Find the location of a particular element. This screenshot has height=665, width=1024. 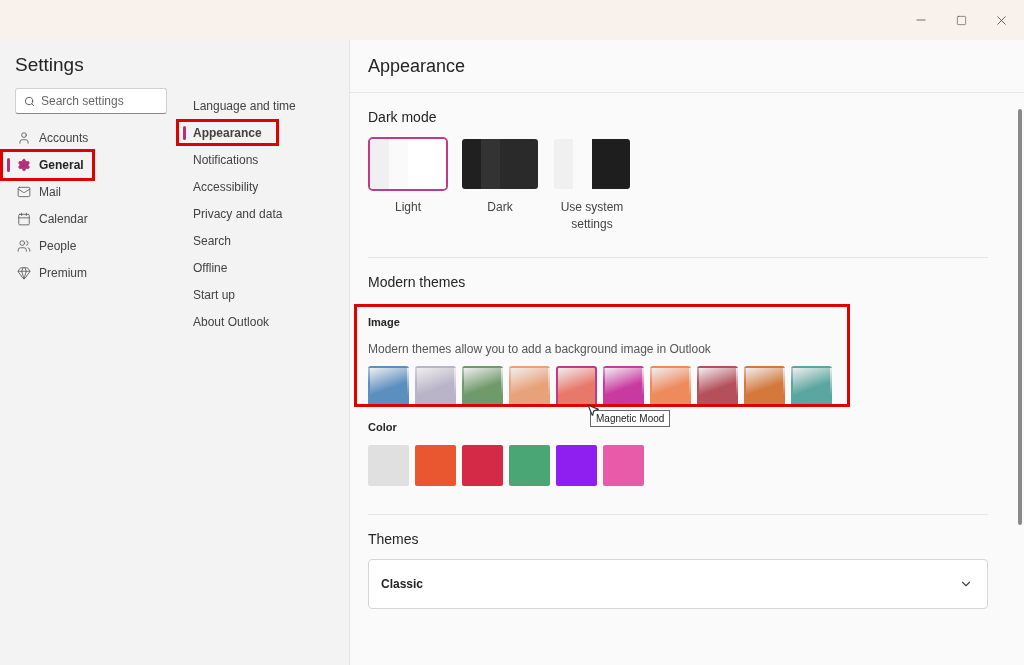

subpage-item: About Outlook is located at coordinates (265, 321).